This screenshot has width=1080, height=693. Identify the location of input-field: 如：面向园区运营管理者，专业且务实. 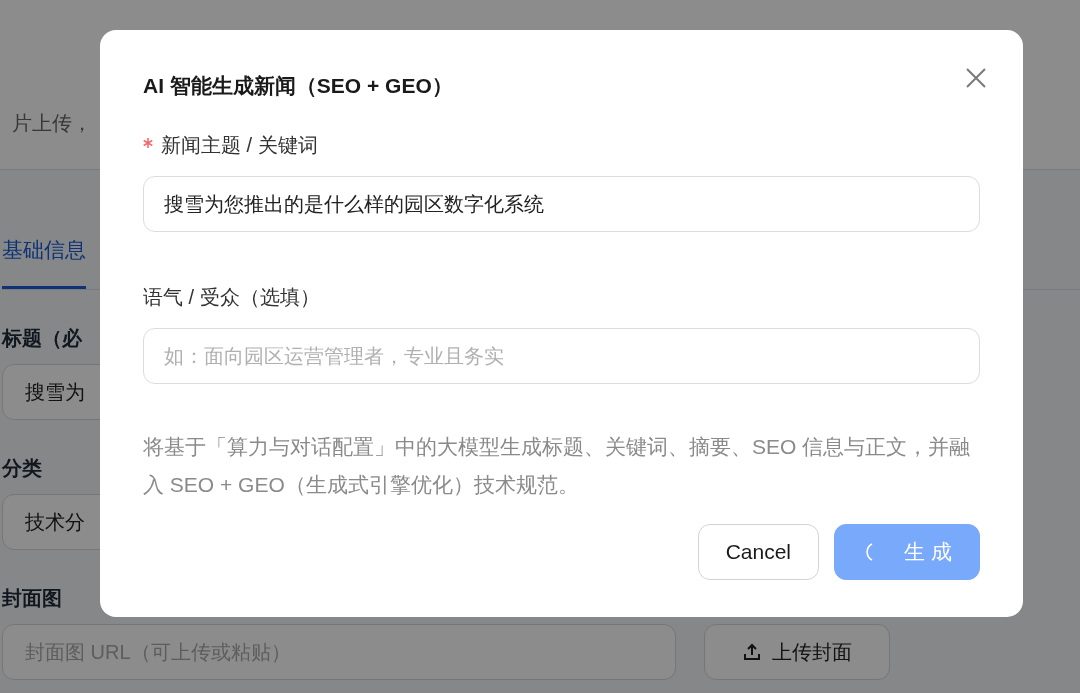
(561, 356).